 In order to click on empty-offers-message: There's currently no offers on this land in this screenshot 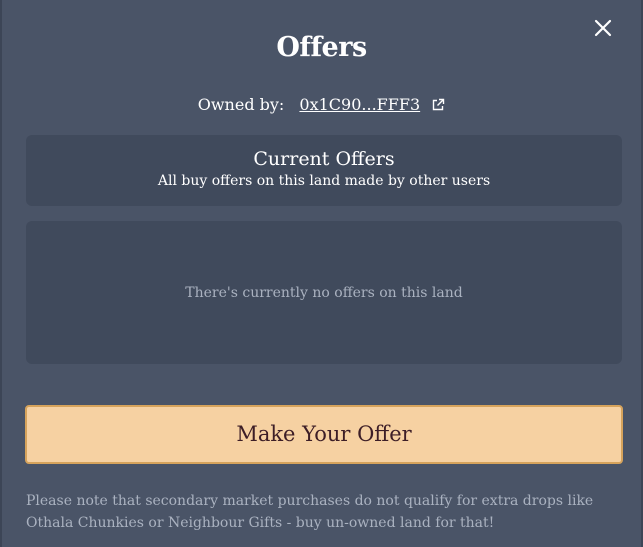, I will do `click(324, 293)`.